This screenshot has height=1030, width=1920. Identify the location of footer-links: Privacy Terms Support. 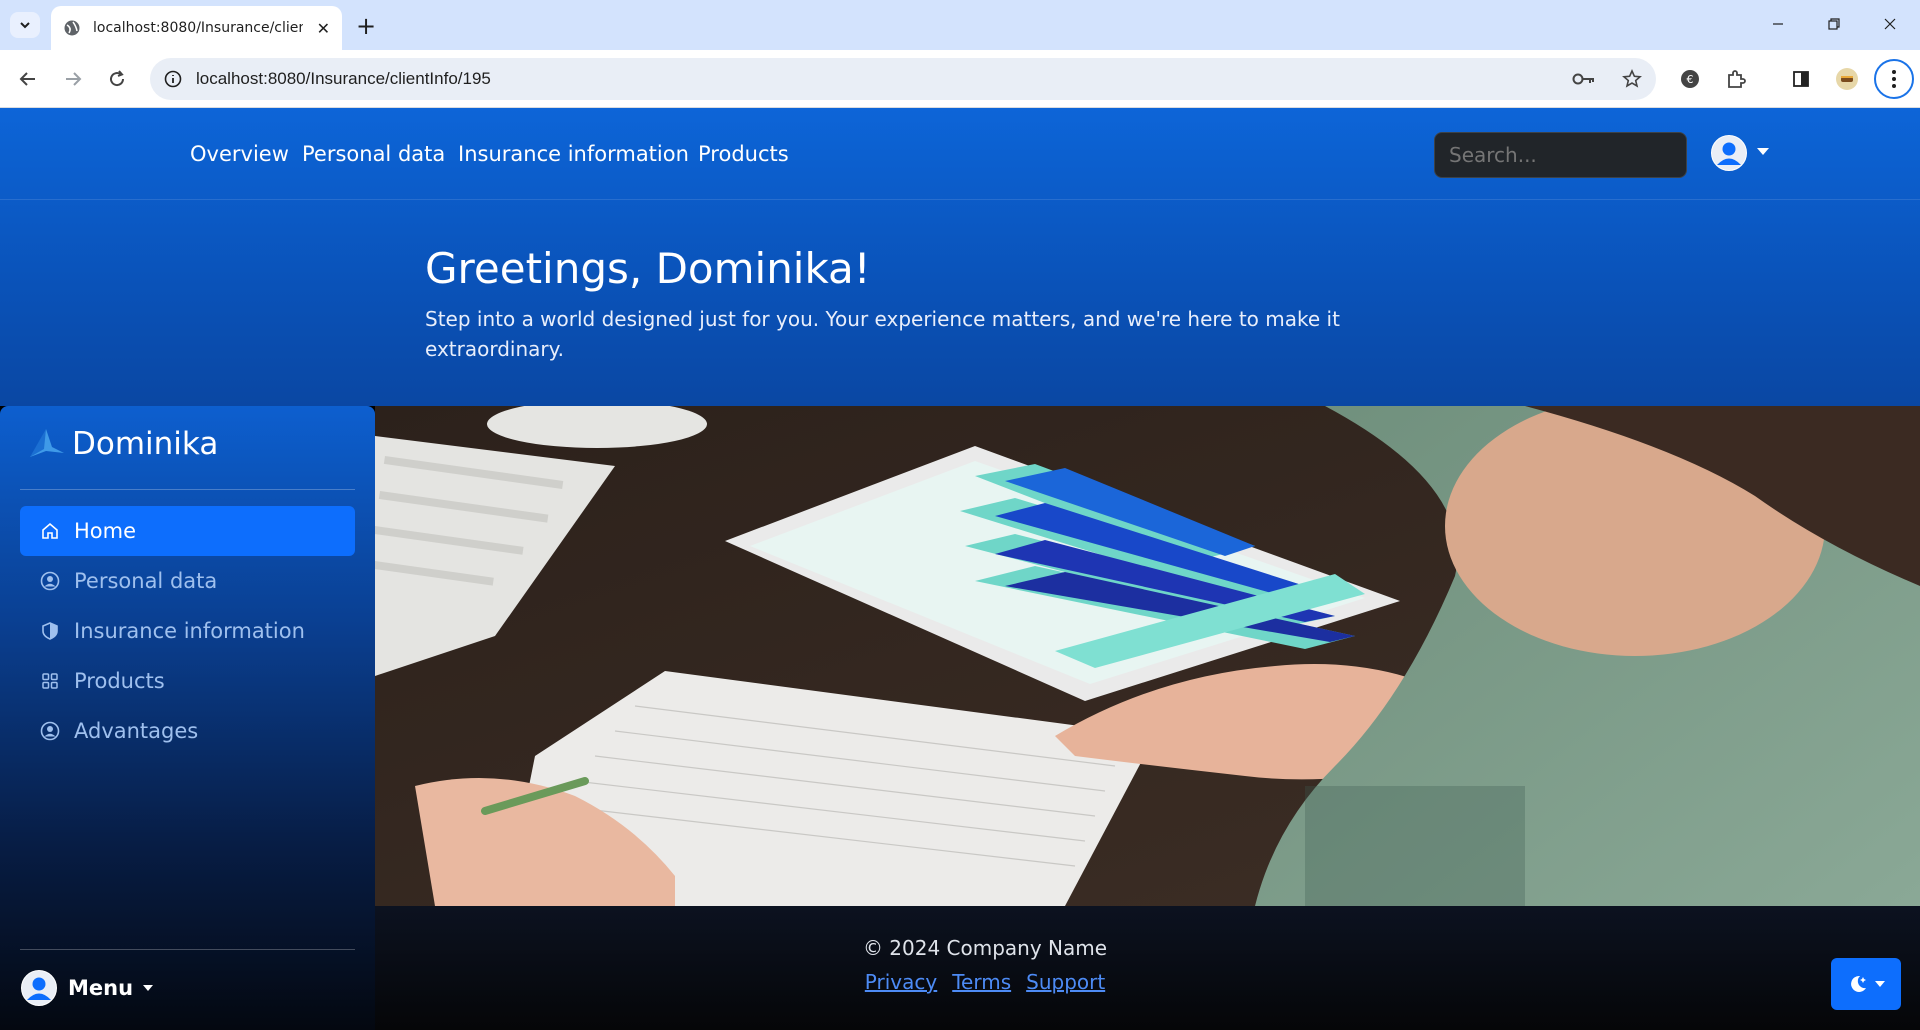
(985, 982).